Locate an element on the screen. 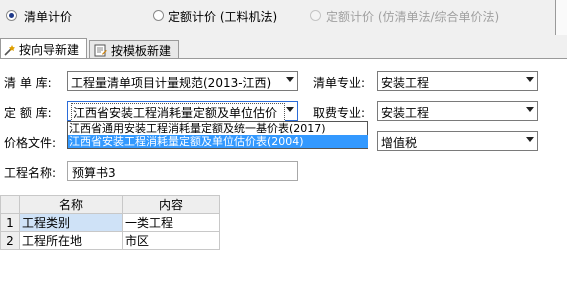 The width and height of the screenshot is (567, 293). radio-list-pricing-button is located at coordinates (11, 15).